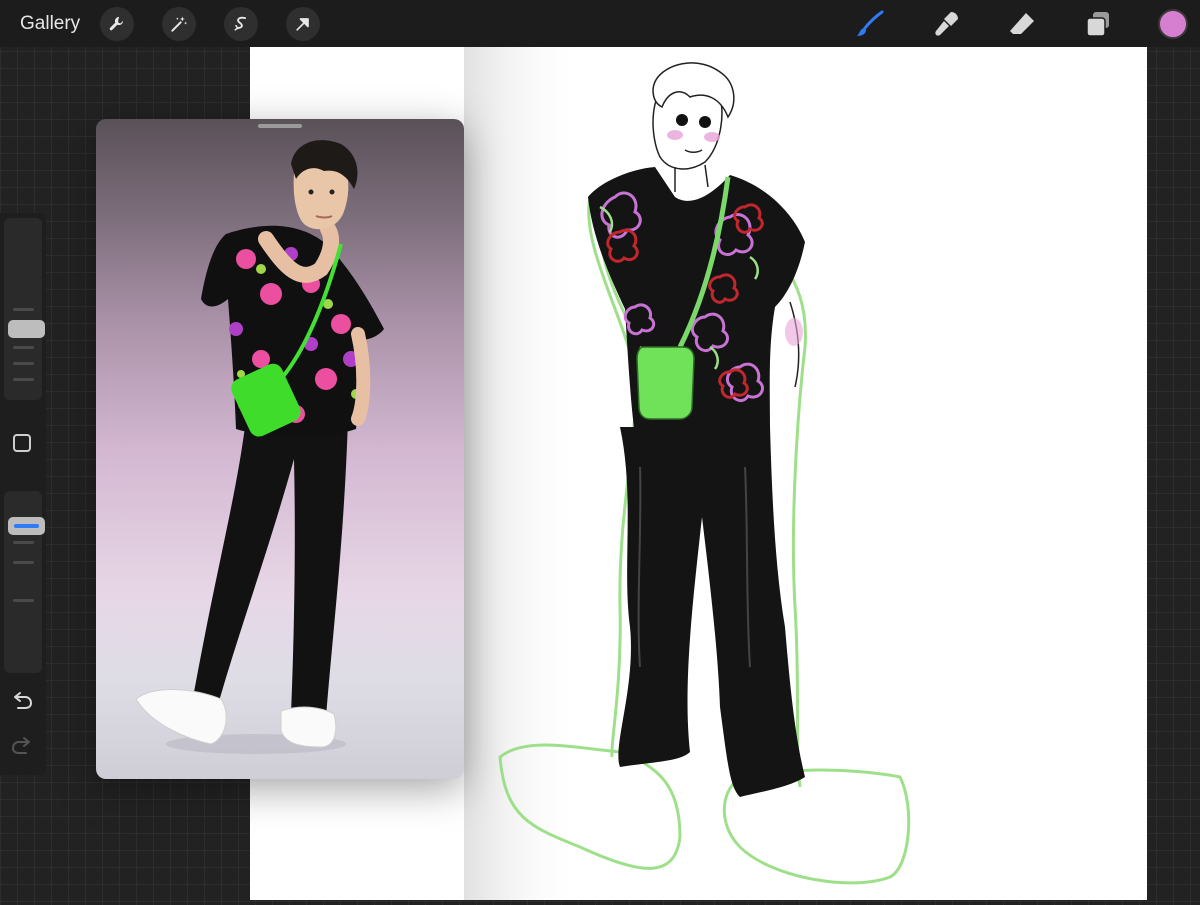 This screenshot has height=905, width=1200. I want to click on eraser-icon, so click(1022, 23).